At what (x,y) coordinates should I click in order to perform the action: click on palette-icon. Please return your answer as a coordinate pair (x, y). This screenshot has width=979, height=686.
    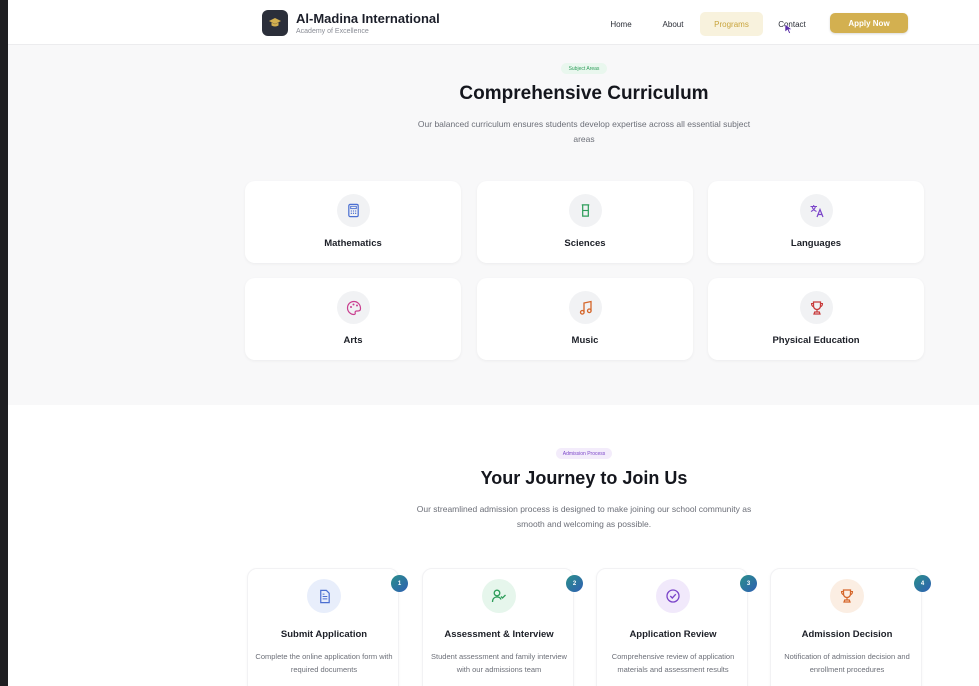
    Looking at the image, I should click on (353, 307).